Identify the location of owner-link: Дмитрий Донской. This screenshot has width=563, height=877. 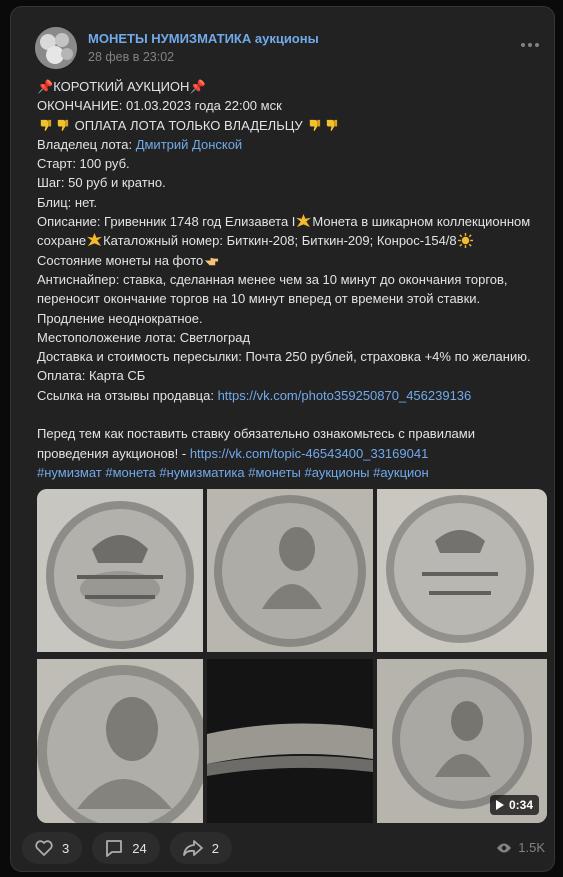
(189, 144).